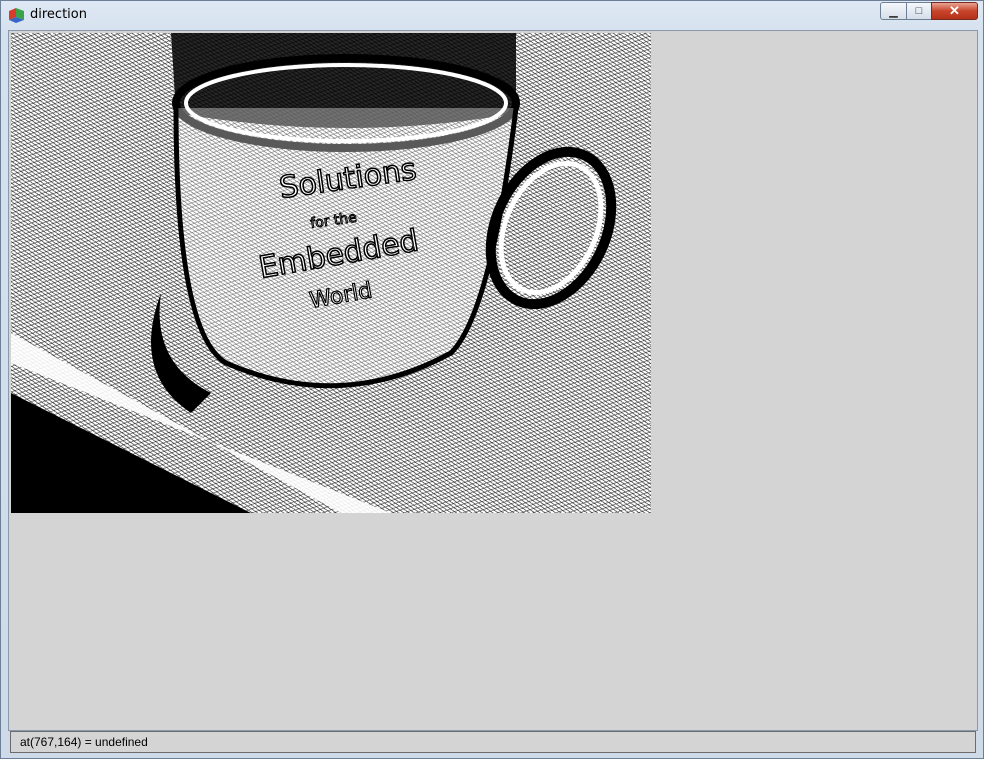 Image resolution: width=984 pixels, height=759 pixels. I want to click on close-button: ✕, so click(954, 11).